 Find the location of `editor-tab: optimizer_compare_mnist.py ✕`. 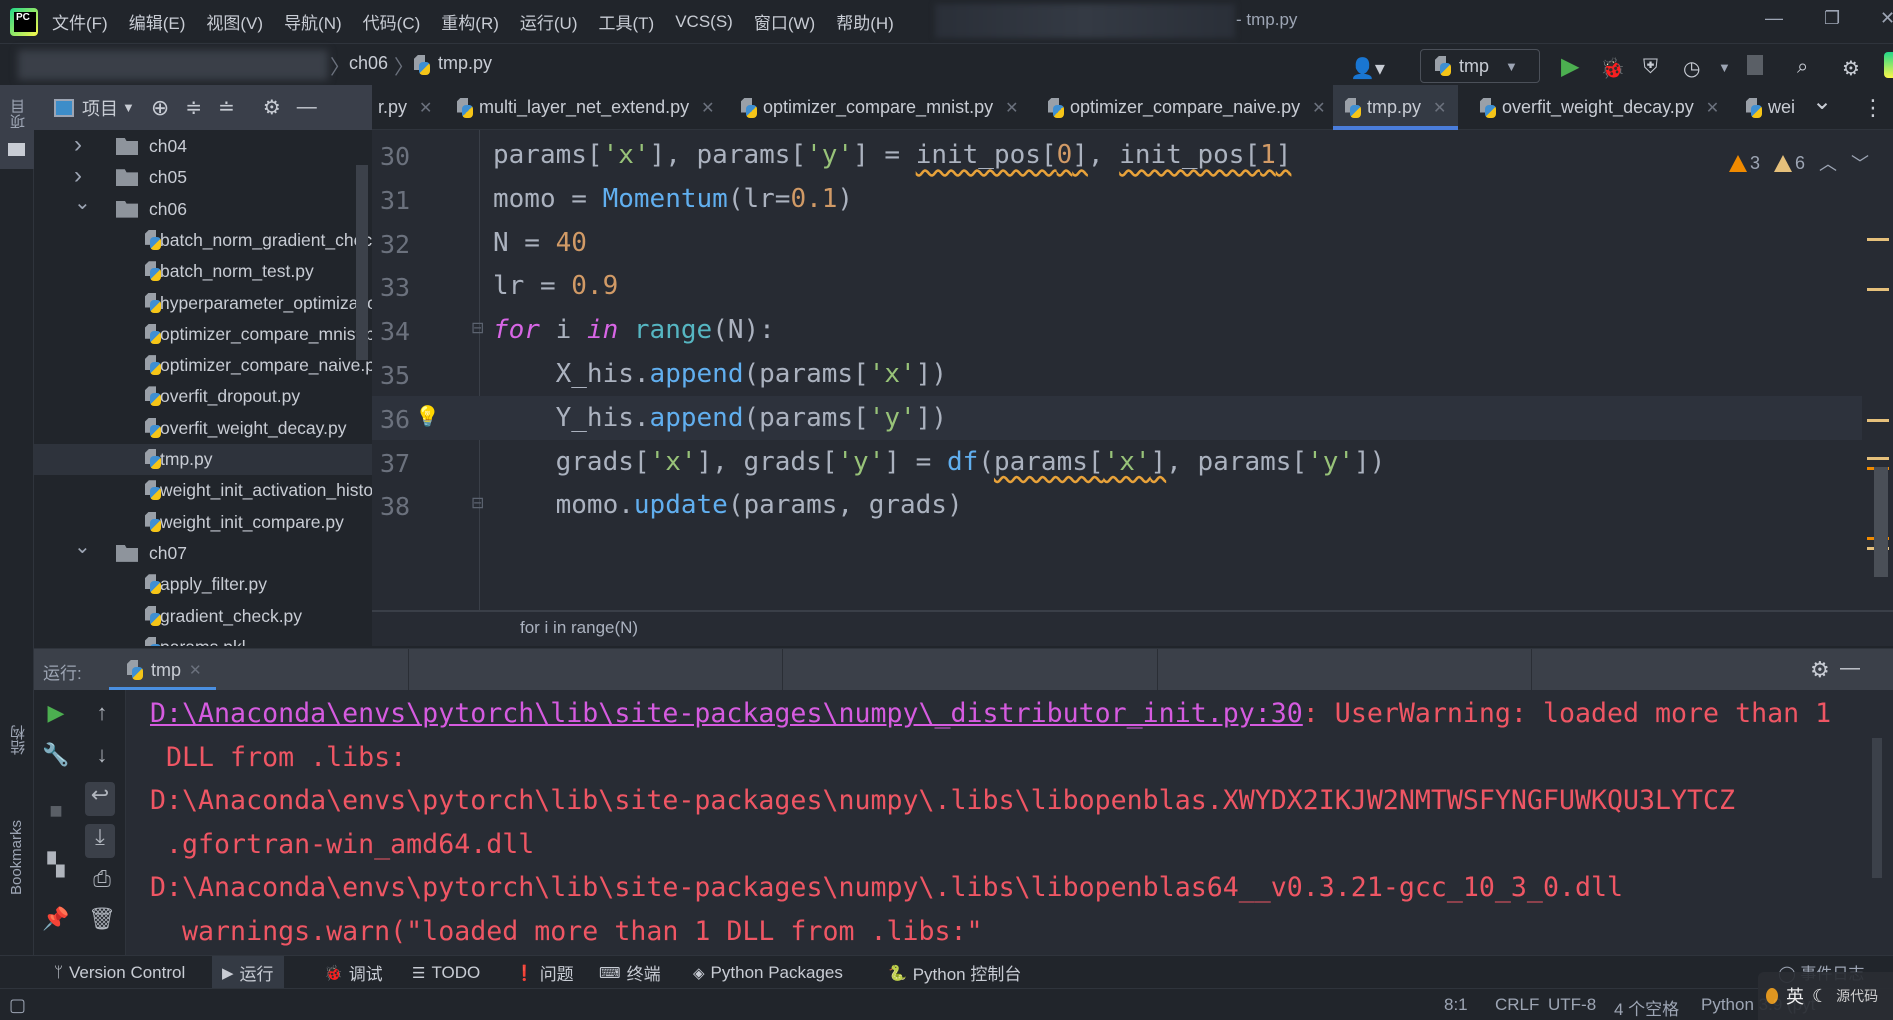

editor-tab: optimizer_compare_mnist.py ✕ is located at coordinates (880, 107).